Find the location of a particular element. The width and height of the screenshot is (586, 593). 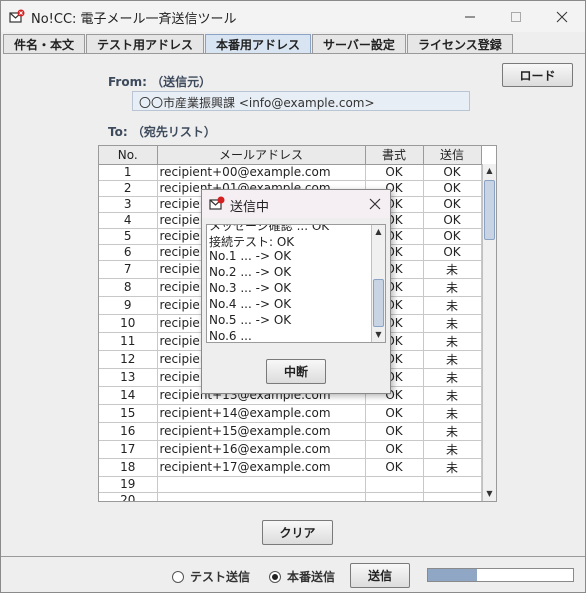

abort-button: 中断 is located at coordinates (296, 371).